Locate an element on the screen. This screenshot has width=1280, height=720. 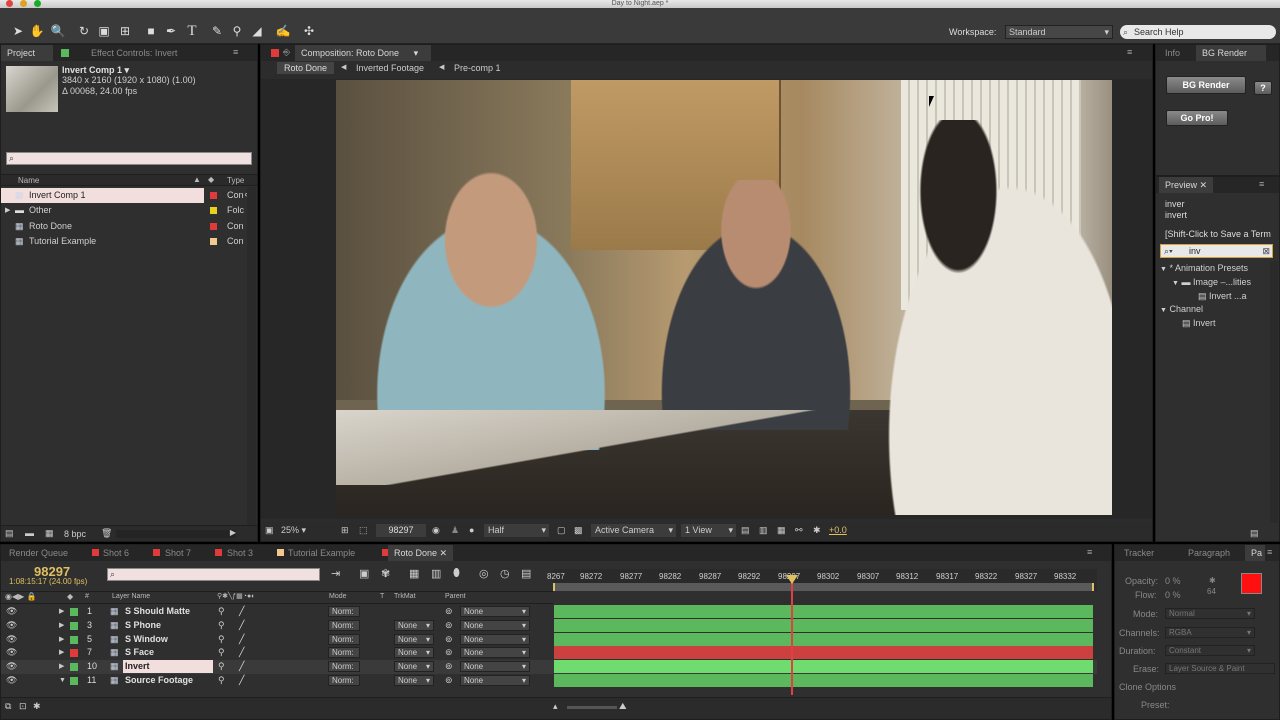
chevron-down-icon: ▾ is located at coordinates (416, 53).